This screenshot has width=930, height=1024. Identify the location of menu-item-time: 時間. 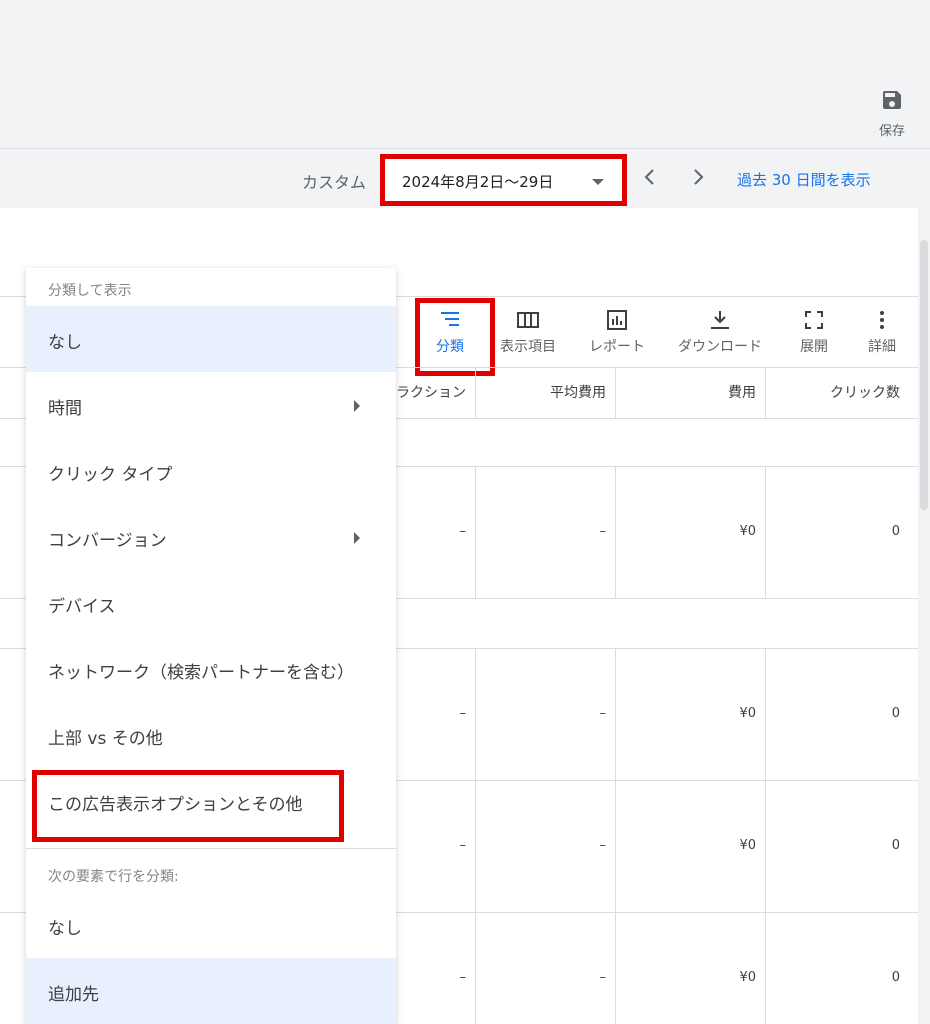
(211, 405).